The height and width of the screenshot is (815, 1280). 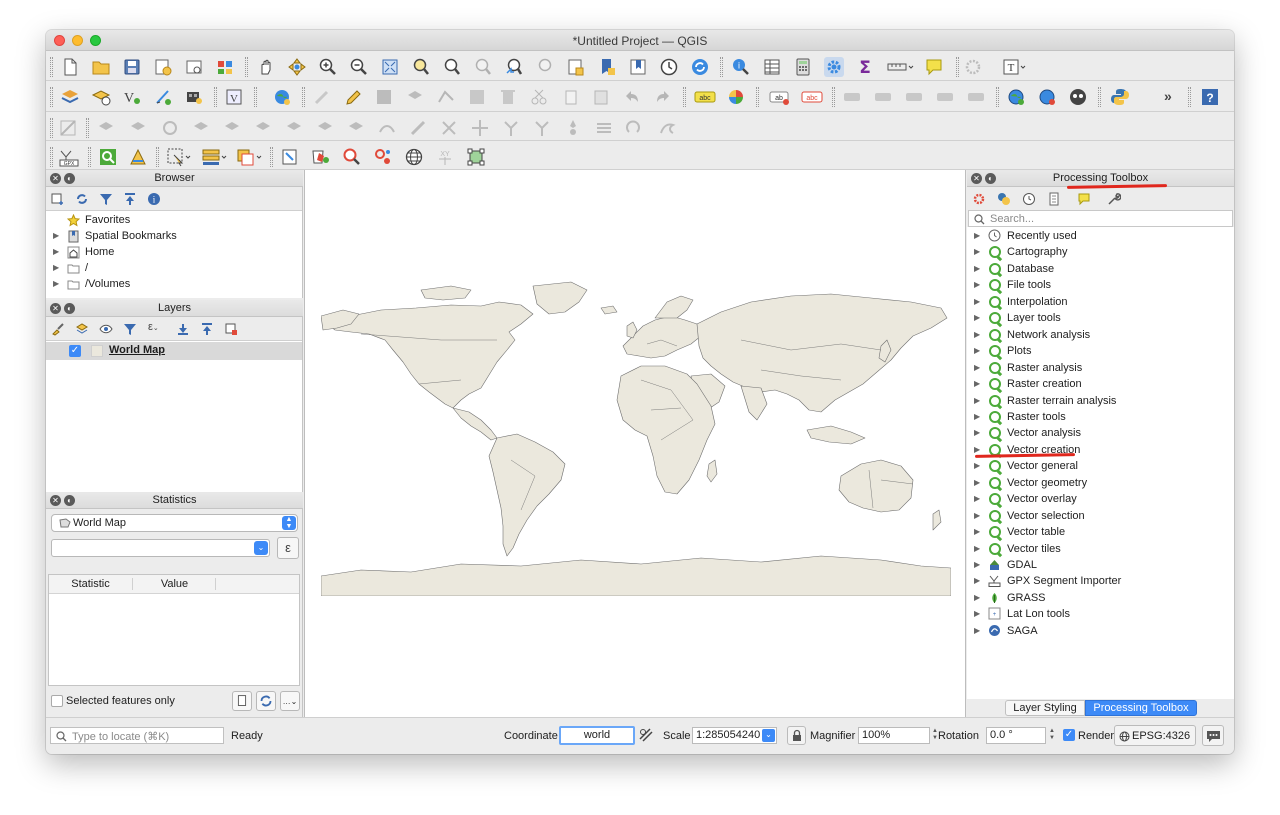 What do you see at coordinates (1100, 631) in the screenshot?
I see `toolbox-group-saga: ▶ SAGA` at bounding box center [1100, 631].